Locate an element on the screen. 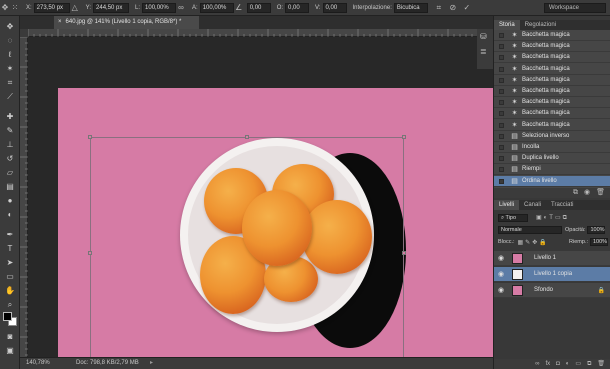 This screenshot has width=610, height=369. lock-options-icons: ▦✎✥🔒 is located at coordinates (533, 242).